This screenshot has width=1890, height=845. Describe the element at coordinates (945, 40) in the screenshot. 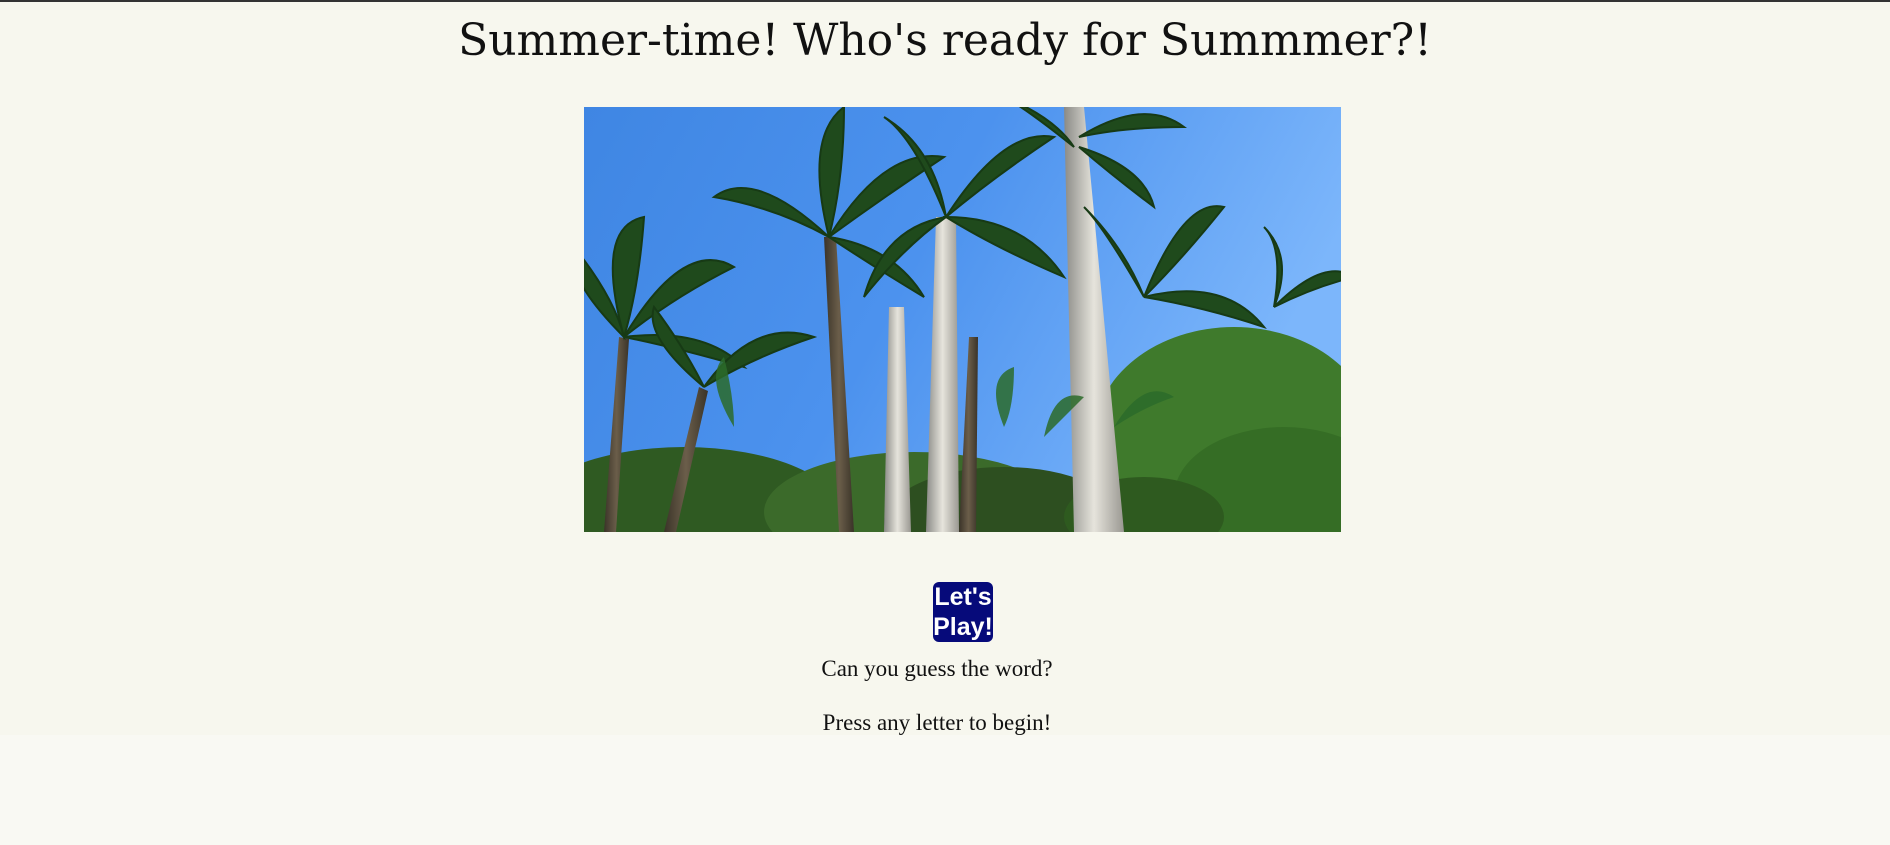

I see `page-title: Summer-time! Who's ready for Summmer?!` at that location.